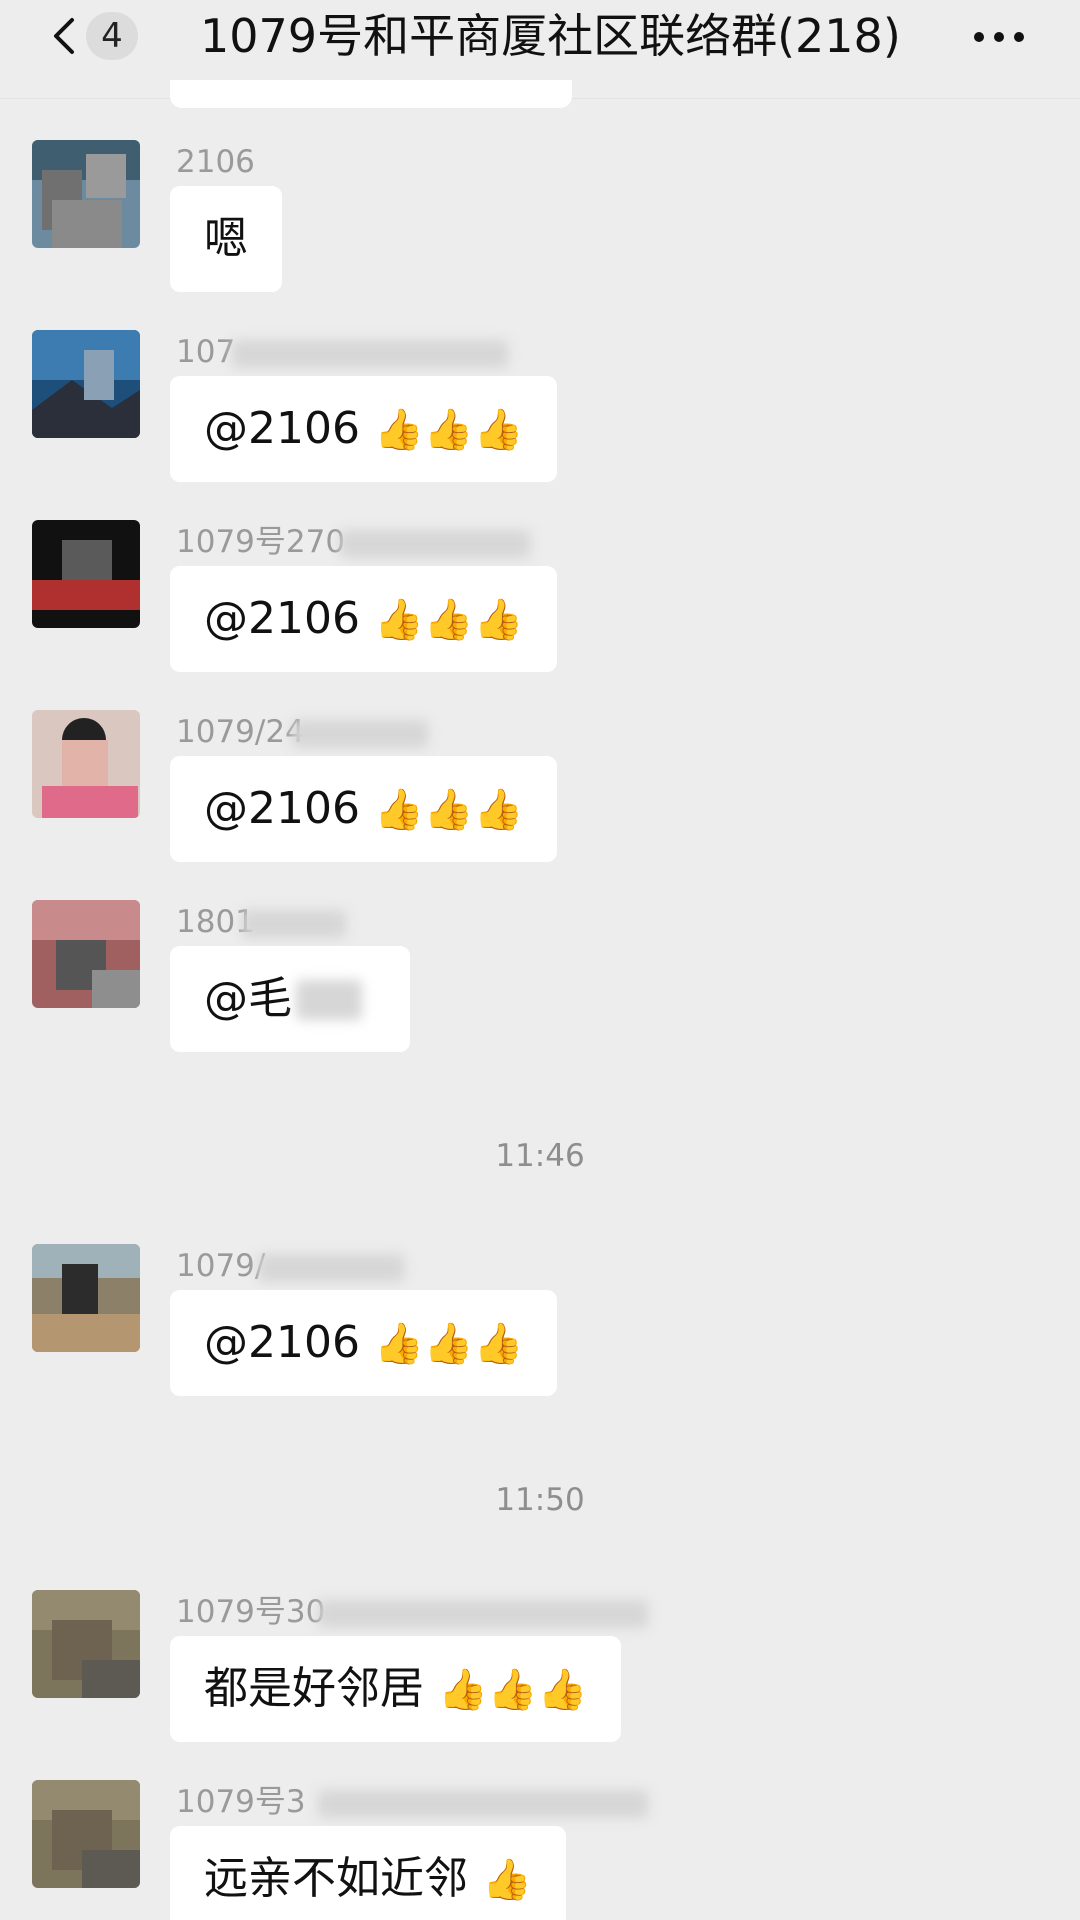 The image size is (1080, 1920). I want to click on timestamp: 11:50, so click(540, 1500).